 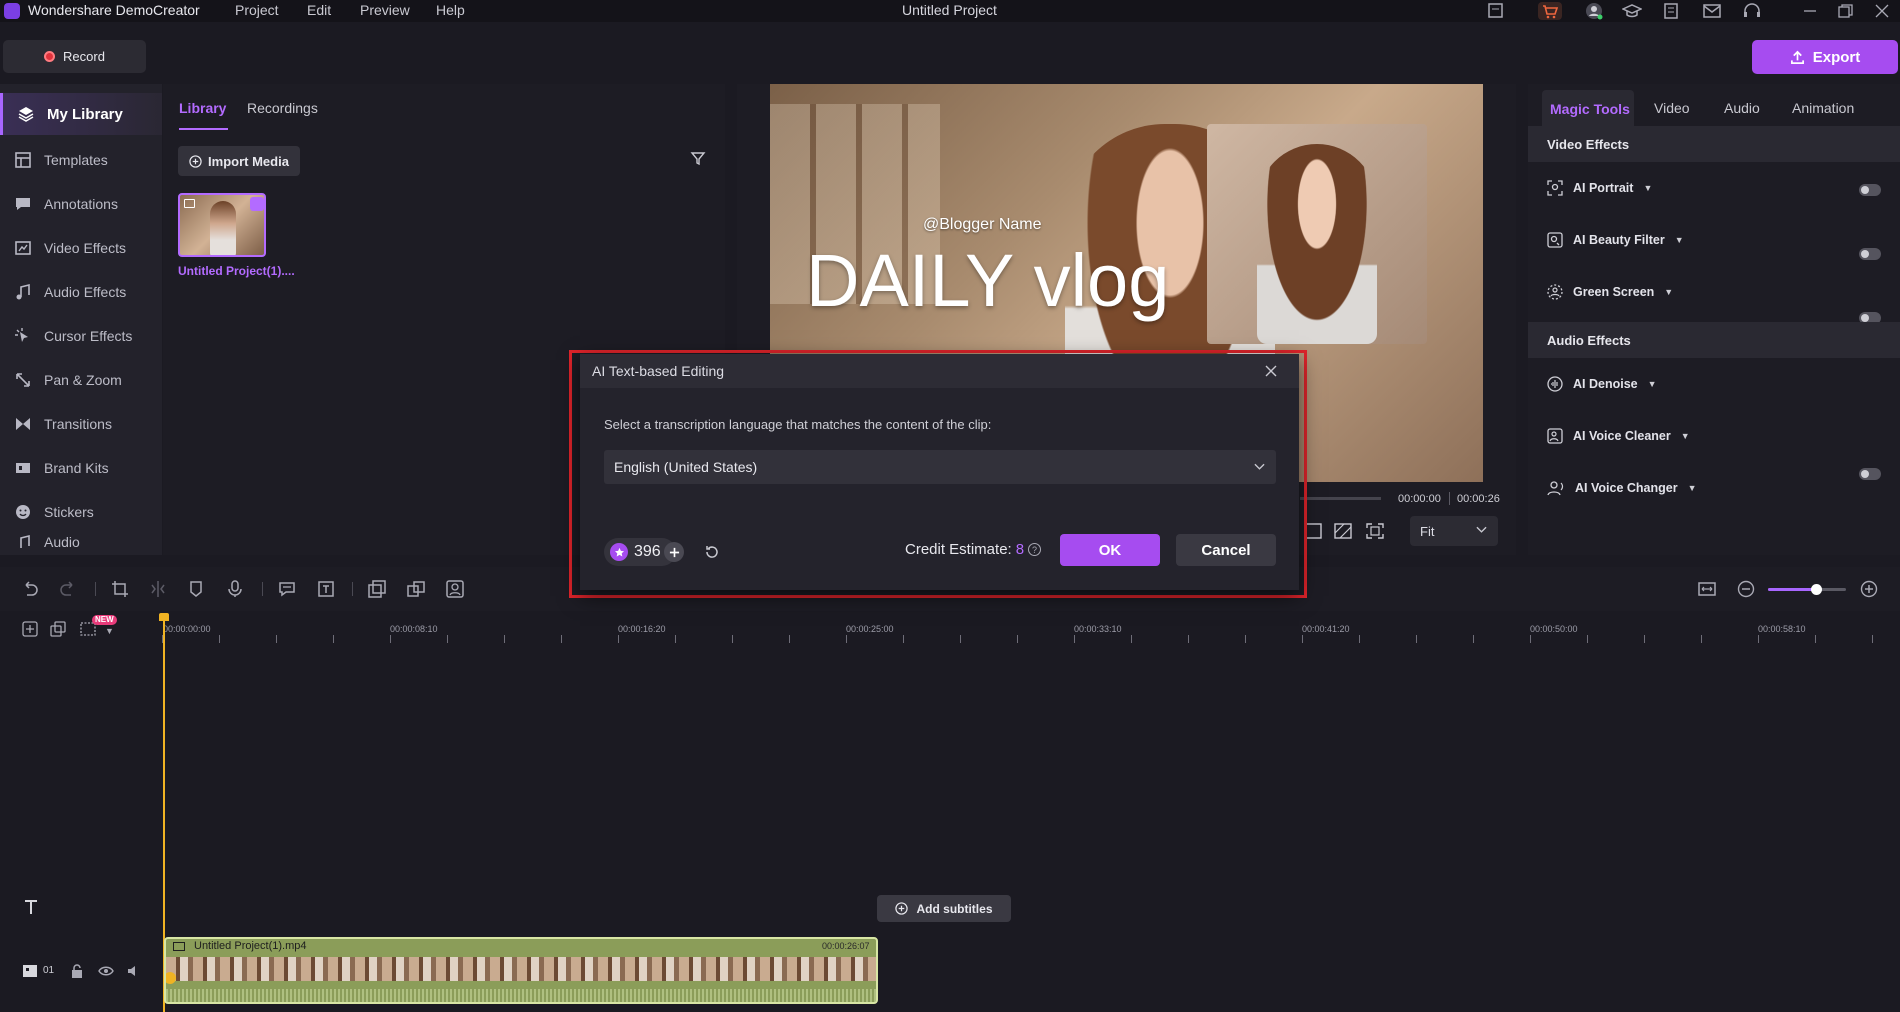 What do you see at coordinates (1742, 108) in the screenshot?
I see `tab-audio: Audio` at bounding box center [1742, 108].